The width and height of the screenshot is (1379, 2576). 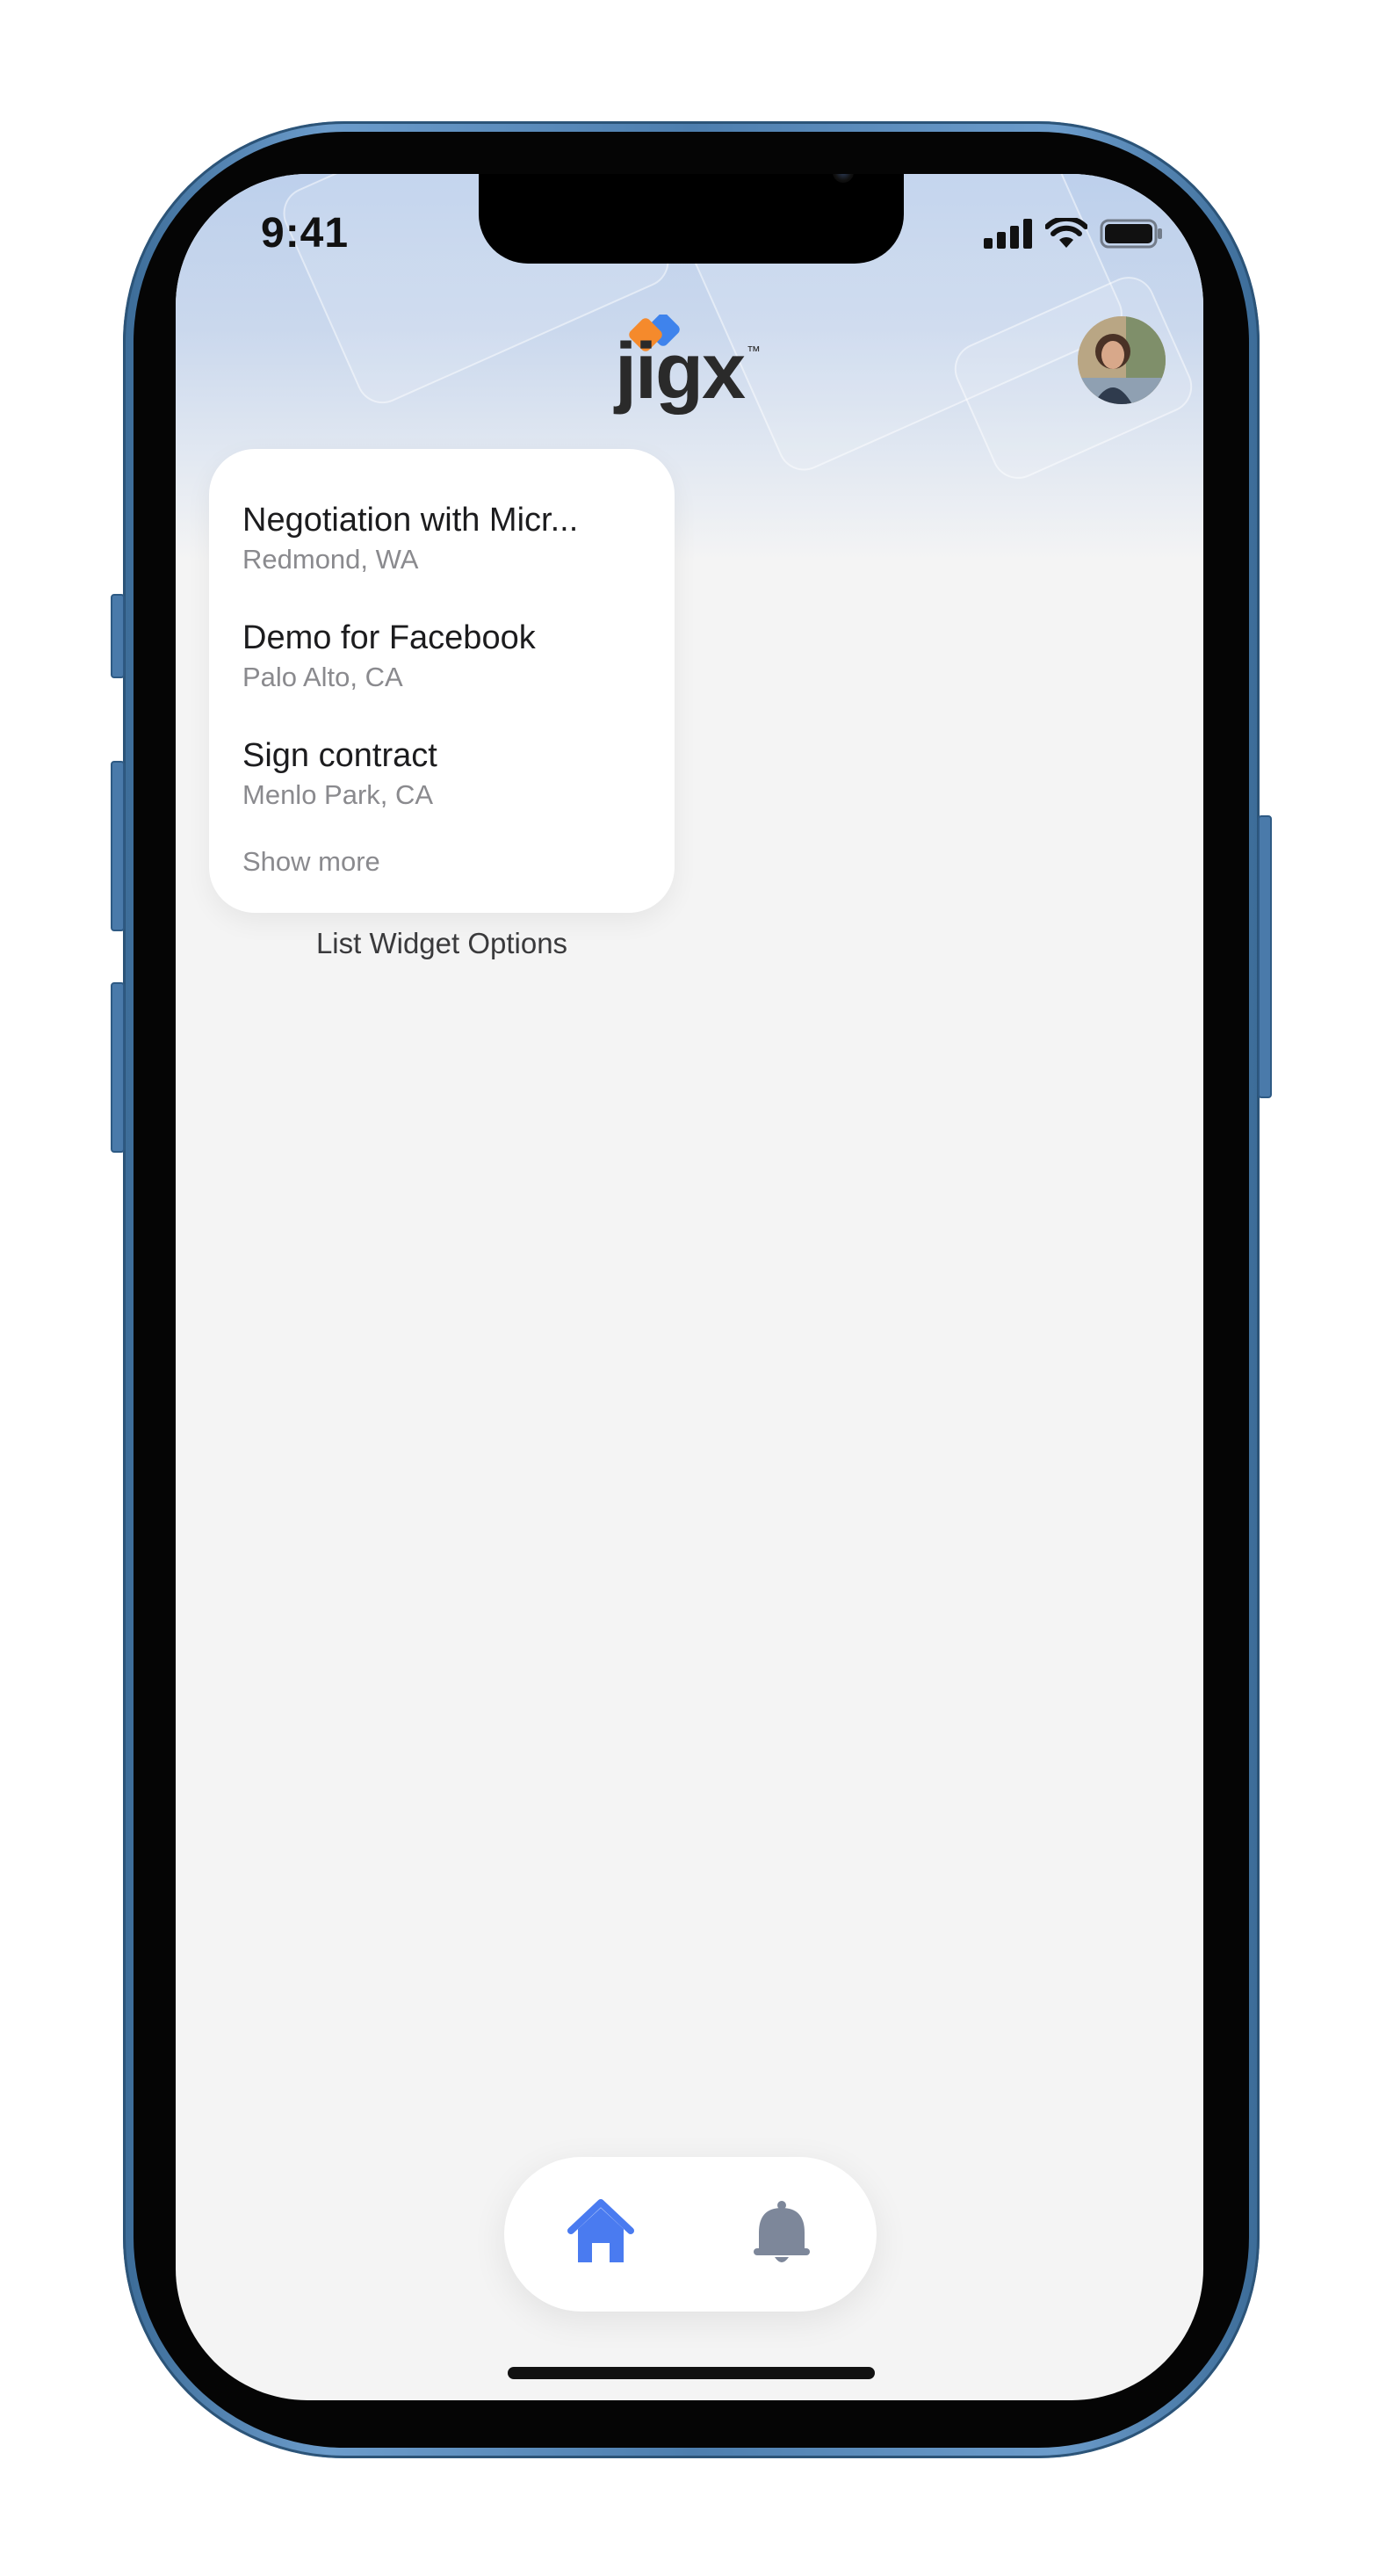 What do you see at coordinates (118, 1067) in the screenshot?
I see `volume-down-button` at bounding box center [118, 1067].